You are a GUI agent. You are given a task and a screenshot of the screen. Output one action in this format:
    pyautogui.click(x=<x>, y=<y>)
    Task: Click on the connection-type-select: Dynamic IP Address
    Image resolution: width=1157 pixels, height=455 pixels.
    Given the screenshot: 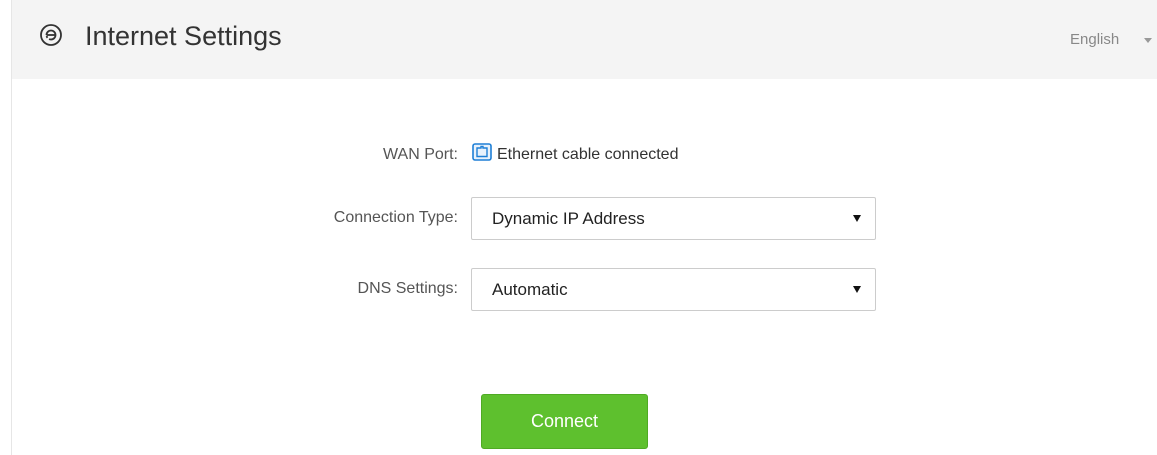 What is the action you would take?
    pyautogui.click(x=673, y=218)
    